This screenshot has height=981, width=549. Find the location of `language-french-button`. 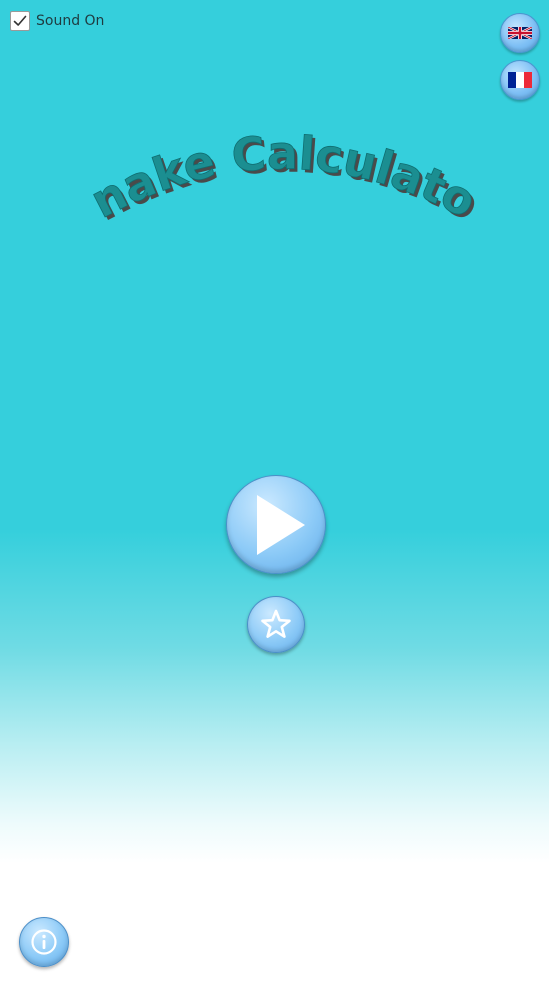

language-french-button is located at coordinates (520, 80).